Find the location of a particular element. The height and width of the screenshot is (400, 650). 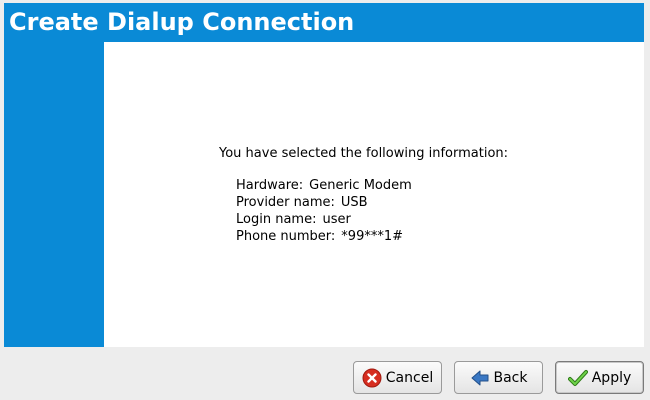

detail-label: Provider name: is located at coordinates (285, 202).